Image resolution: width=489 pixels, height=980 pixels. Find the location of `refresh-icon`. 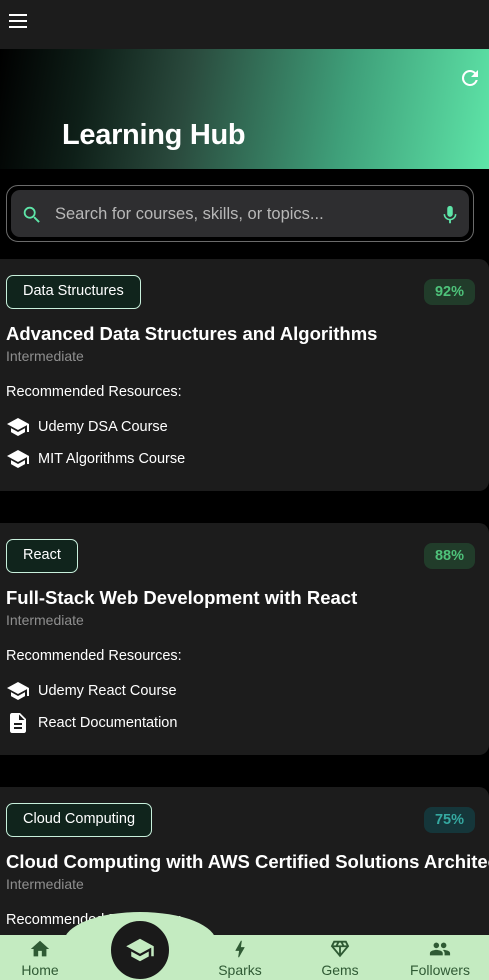

refresh-icon is located at coordinates (470, 78).